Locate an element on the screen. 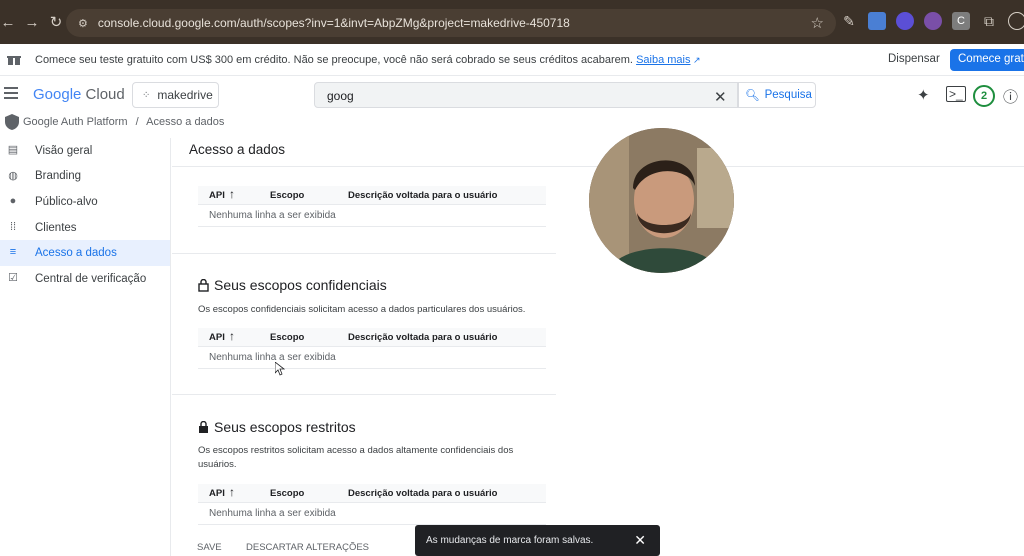 The image size is (1024, 556). cloud-shell-icon: >_ is located at coordinates (956, 94).